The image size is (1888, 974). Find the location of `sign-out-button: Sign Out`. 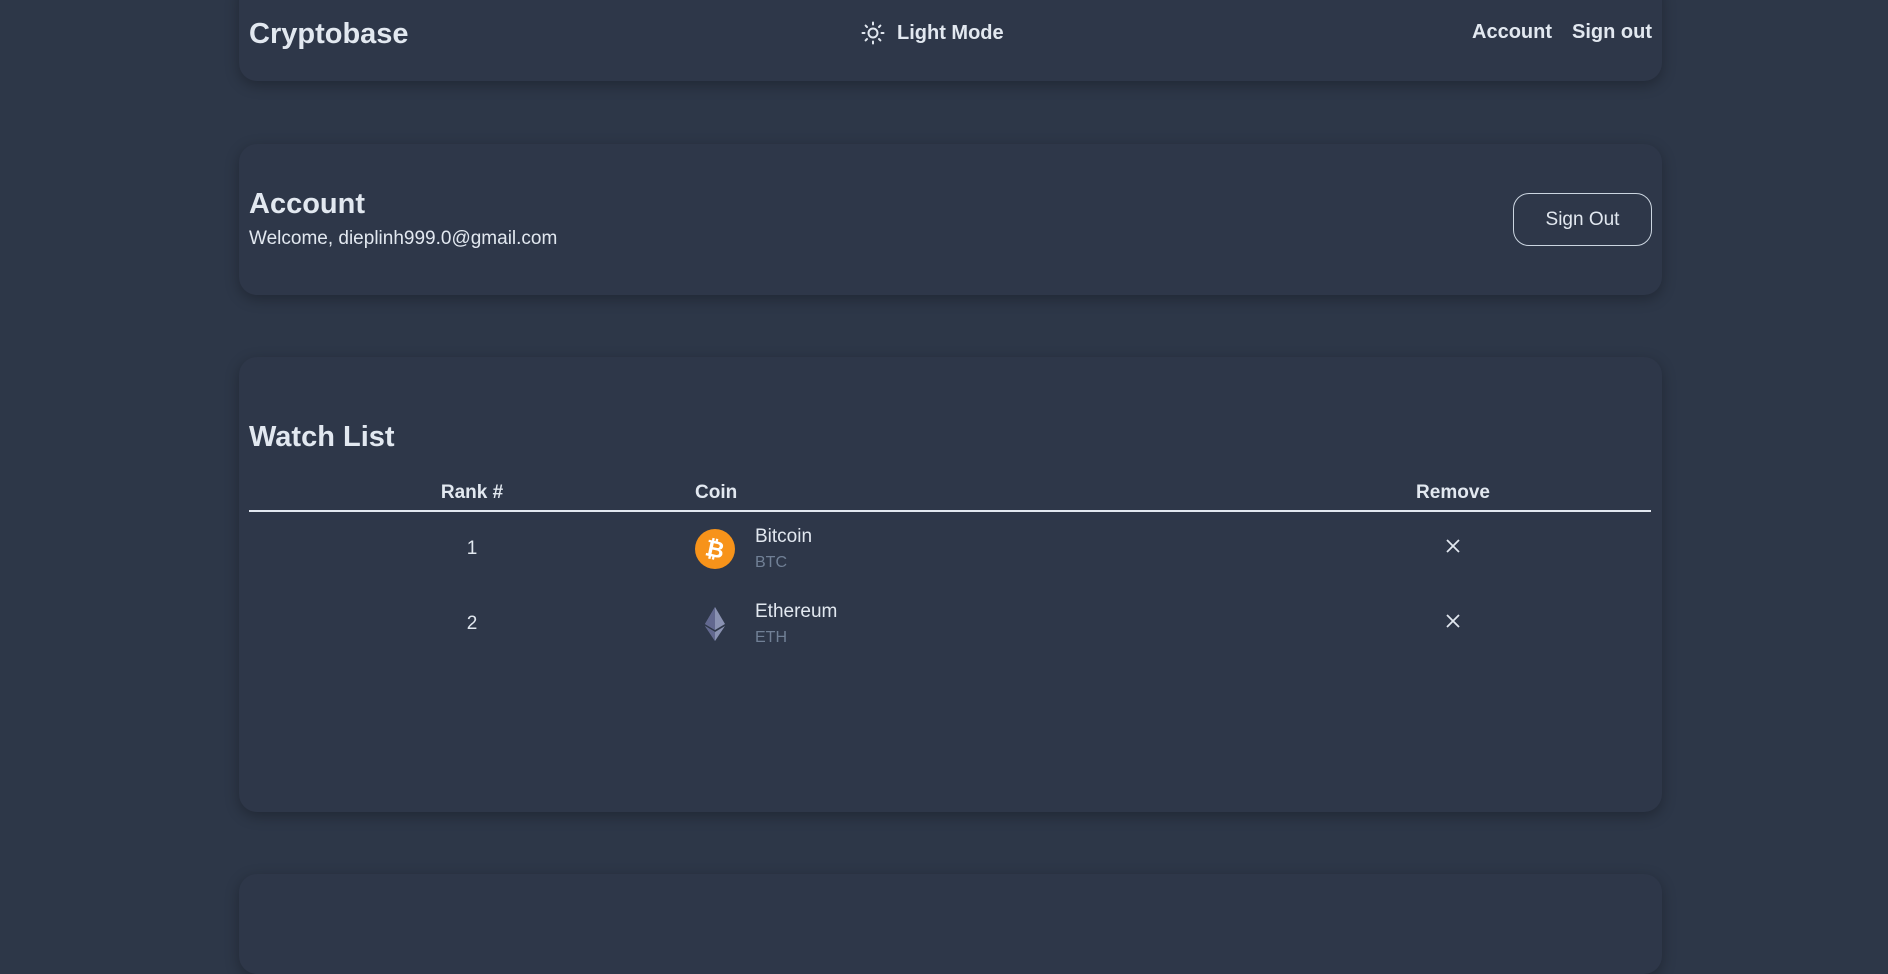

sign-out-button: Sign Out is located at coordinates (1582, 219).